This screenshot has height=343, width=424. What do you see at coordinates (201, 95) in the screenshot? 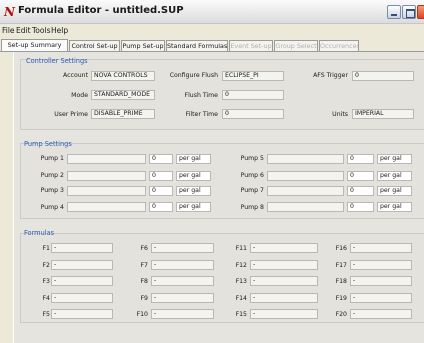
I see `flush-time-label: Flush Time` at bounding box center [201, 95].